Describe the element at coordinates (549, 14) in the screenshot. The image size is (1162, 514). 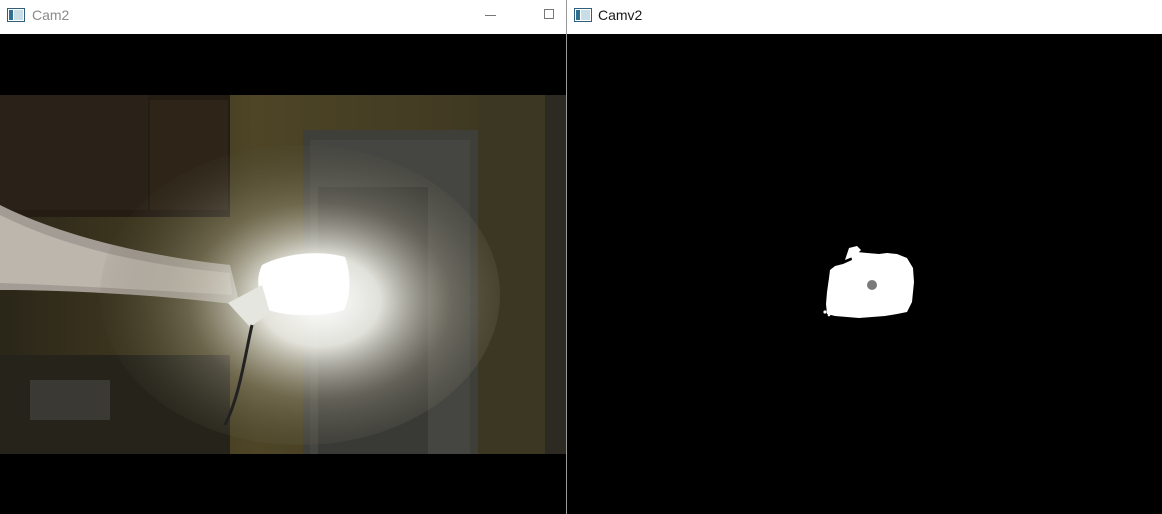
I see `maximize-icon` at that location.